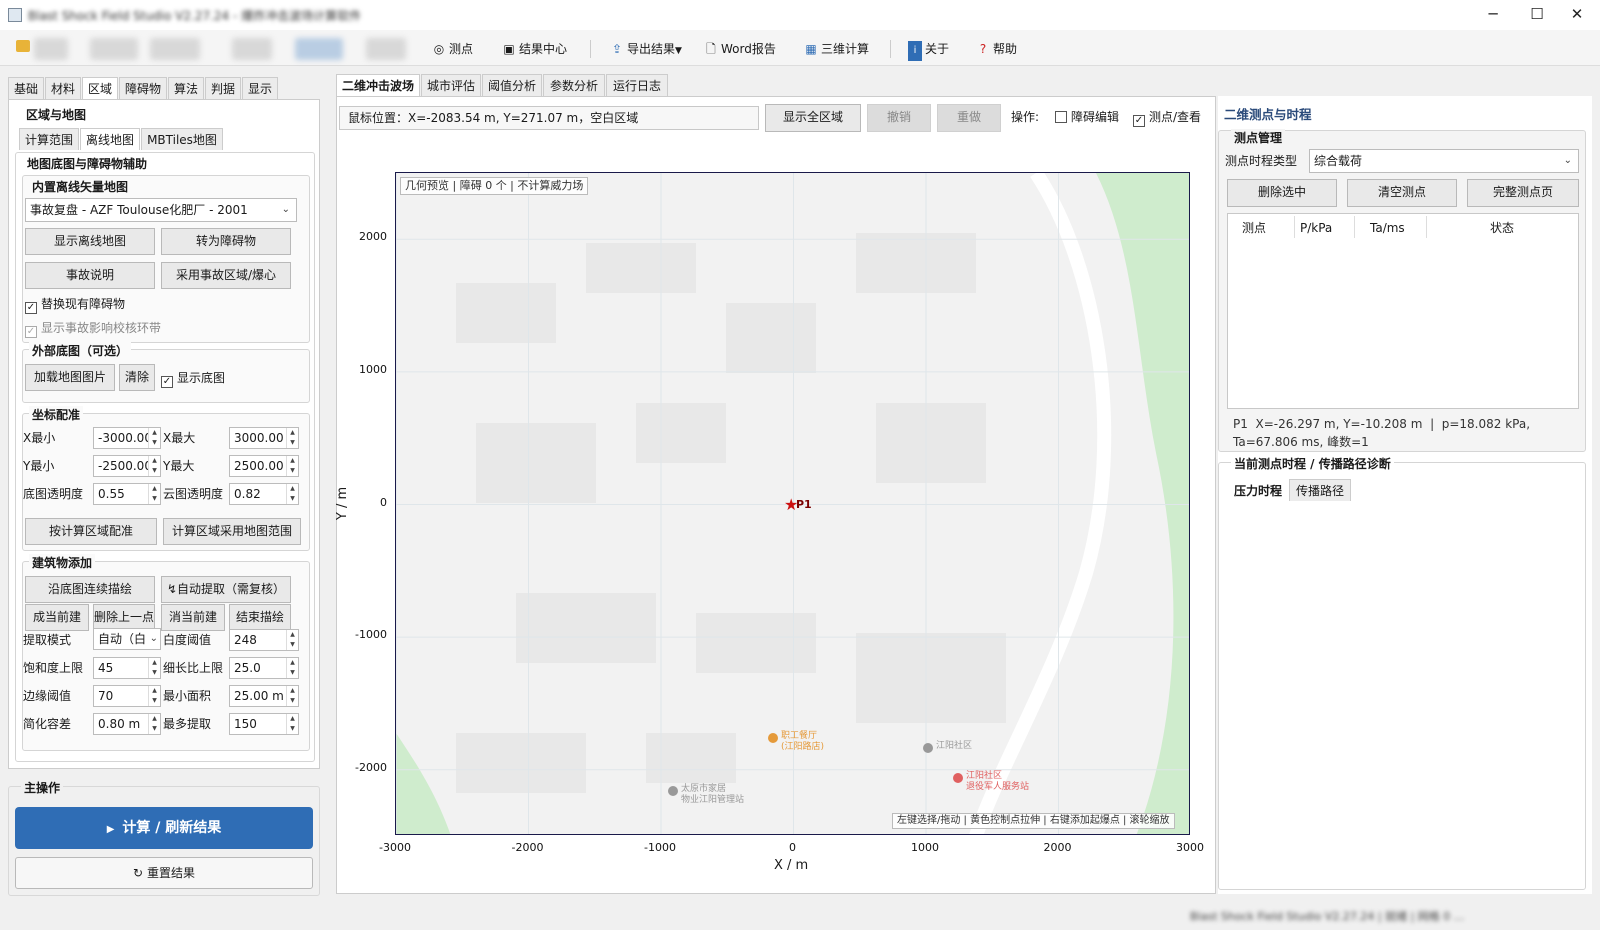  Describe the element at coordinates (1577, 15) in the screenshot. I see `close-button: ✕` at that location.